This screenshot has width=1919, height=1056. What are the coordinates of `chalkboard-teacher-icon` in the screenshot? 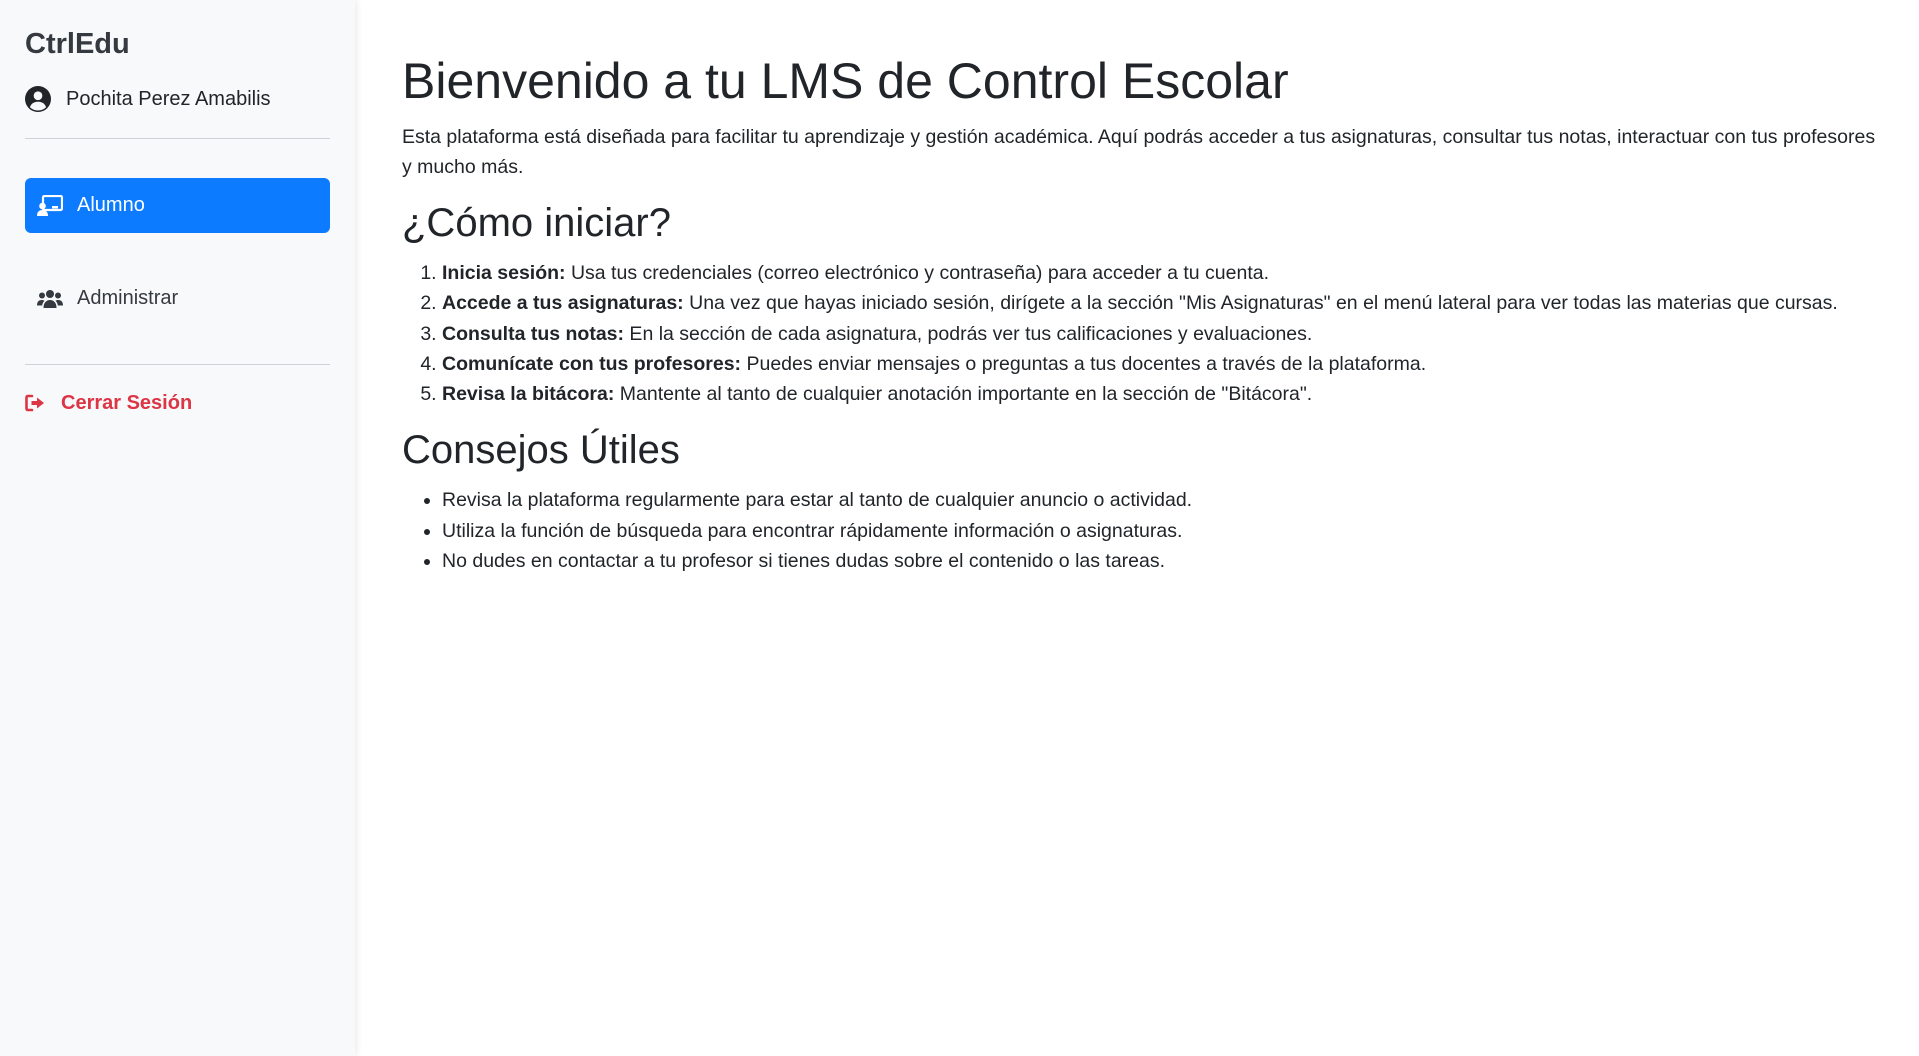 It's located at (50, 205).